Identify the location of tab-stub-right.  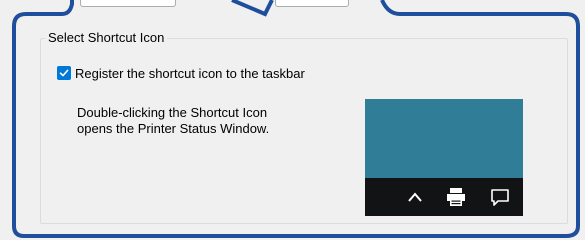
(312, 3).